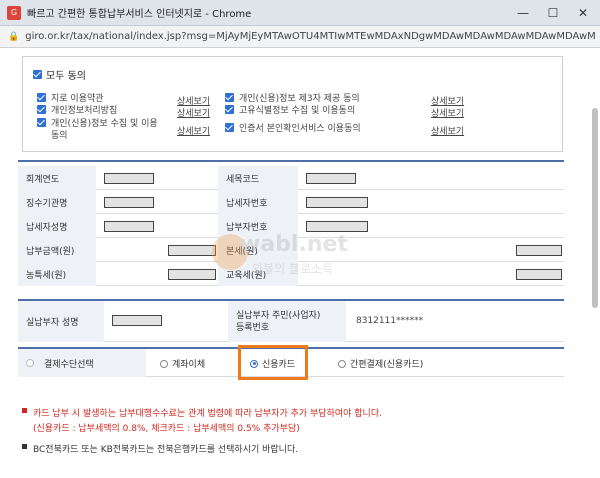  I want to click on education-tax-label: 교육세(원), so click(258, 274).